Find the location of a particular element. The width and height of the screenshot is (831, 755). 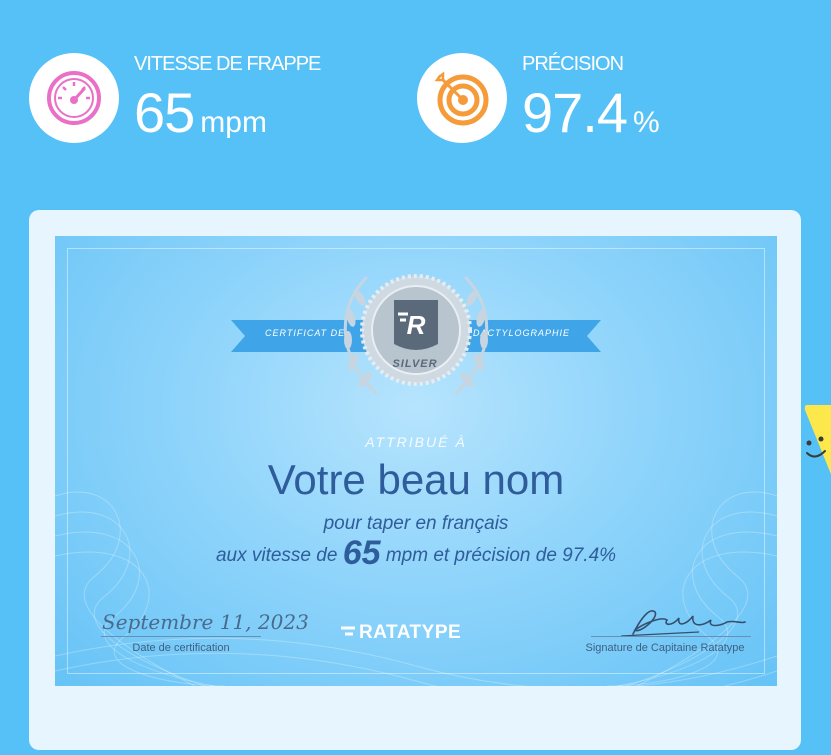

accuracy-number: 97.4 is located at coordinates (575, 112).